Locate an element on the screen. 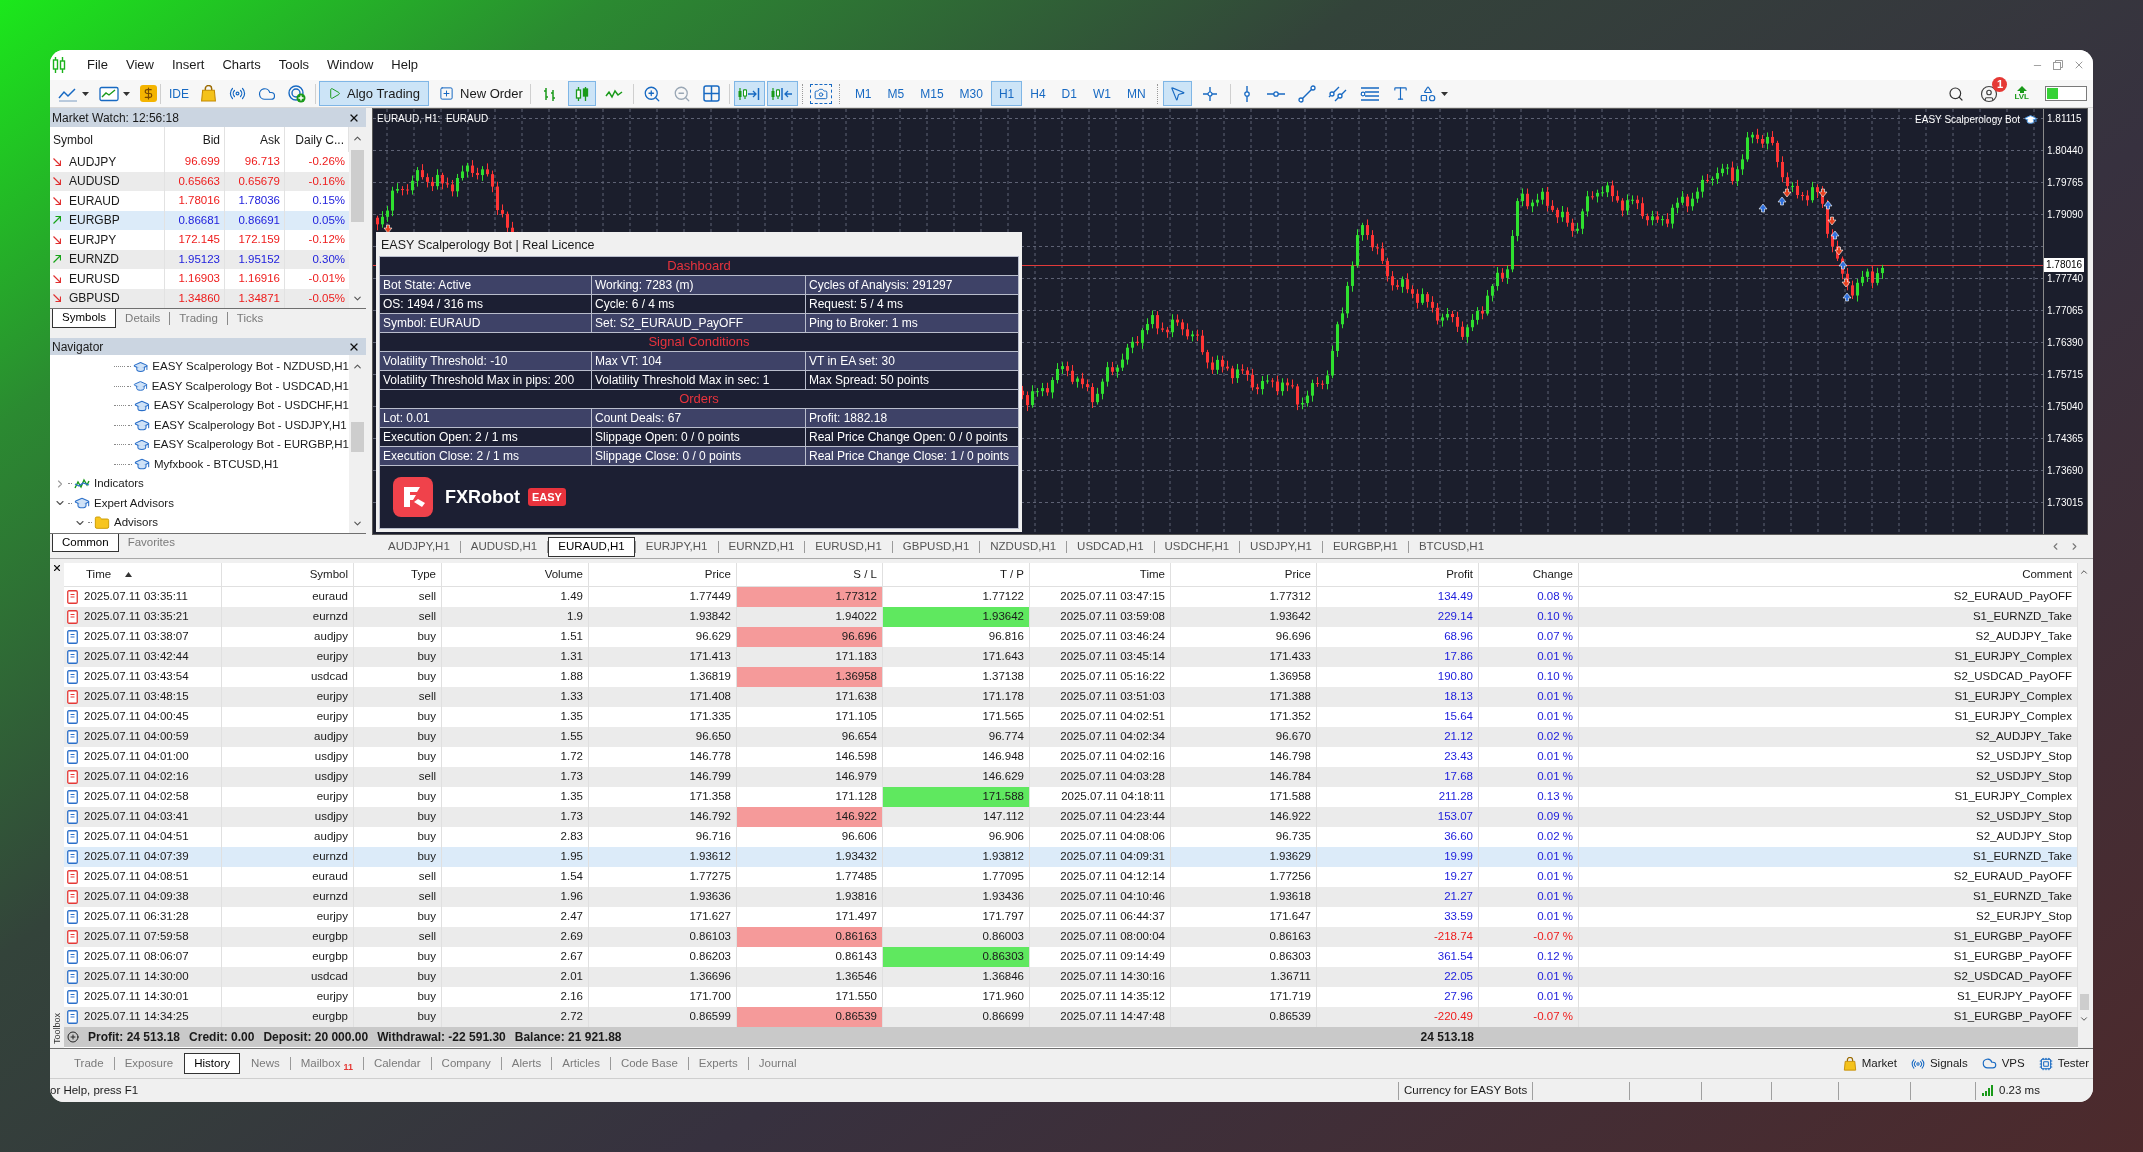  channel-icon is located at coordinates (1337, 93).